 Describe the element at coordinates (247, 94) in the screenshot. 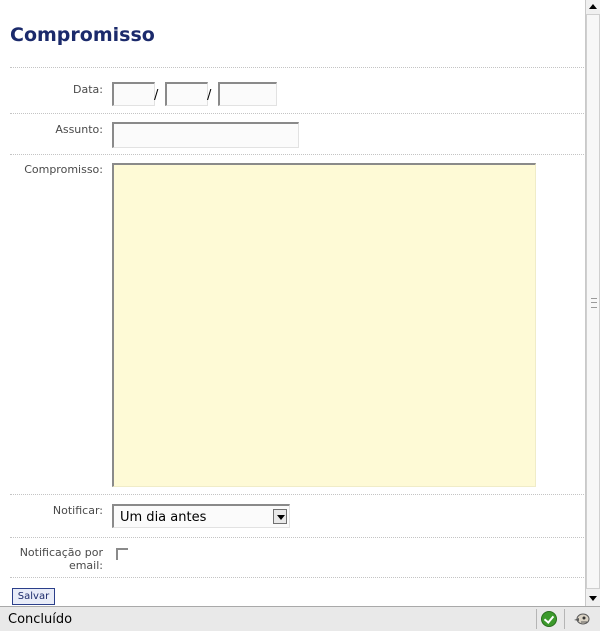

I see `date-year-input` at that location.